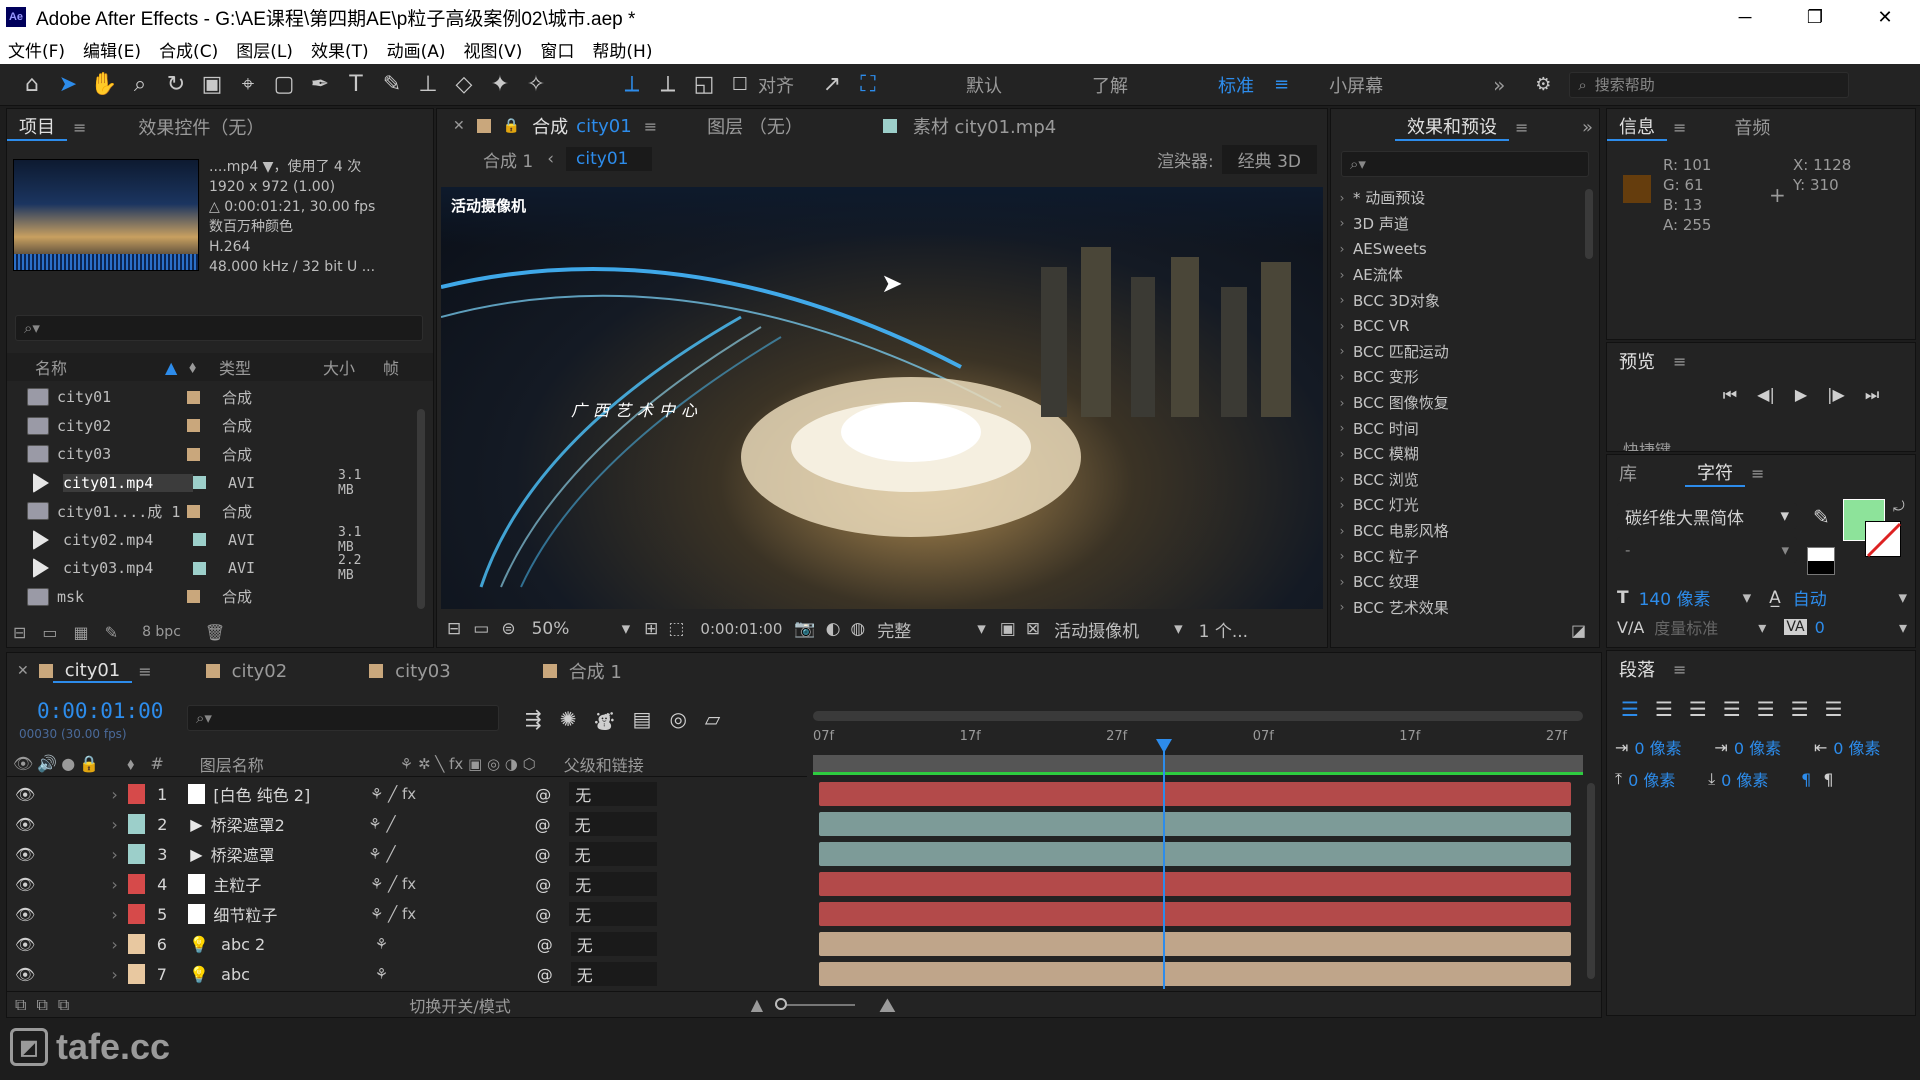 This screenshot has width=1920, height=1080. What do you see at coordinates (161, 632) in the screenshot?
I see `bit-depth: 8 bpc` at bounding box center [161, 632].